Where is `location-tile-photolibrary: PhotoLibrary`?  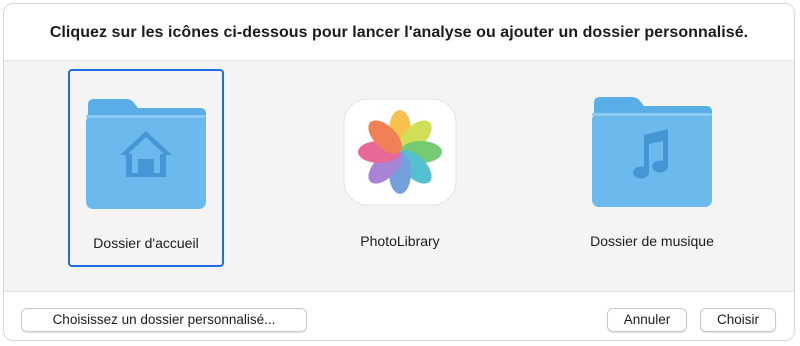
location-tile-photolibrary: PhotoLibrary is located at coordinates (400, 168).